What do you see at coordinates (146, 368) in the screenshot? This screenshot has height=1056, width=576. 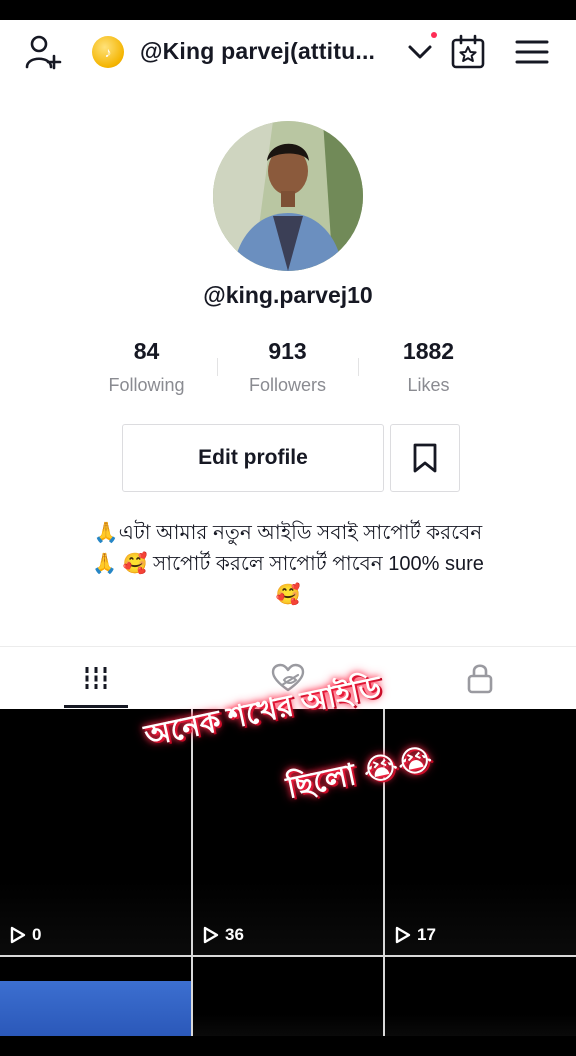 I see `stat-following: 84 Following` at bounding box center [146, 368].